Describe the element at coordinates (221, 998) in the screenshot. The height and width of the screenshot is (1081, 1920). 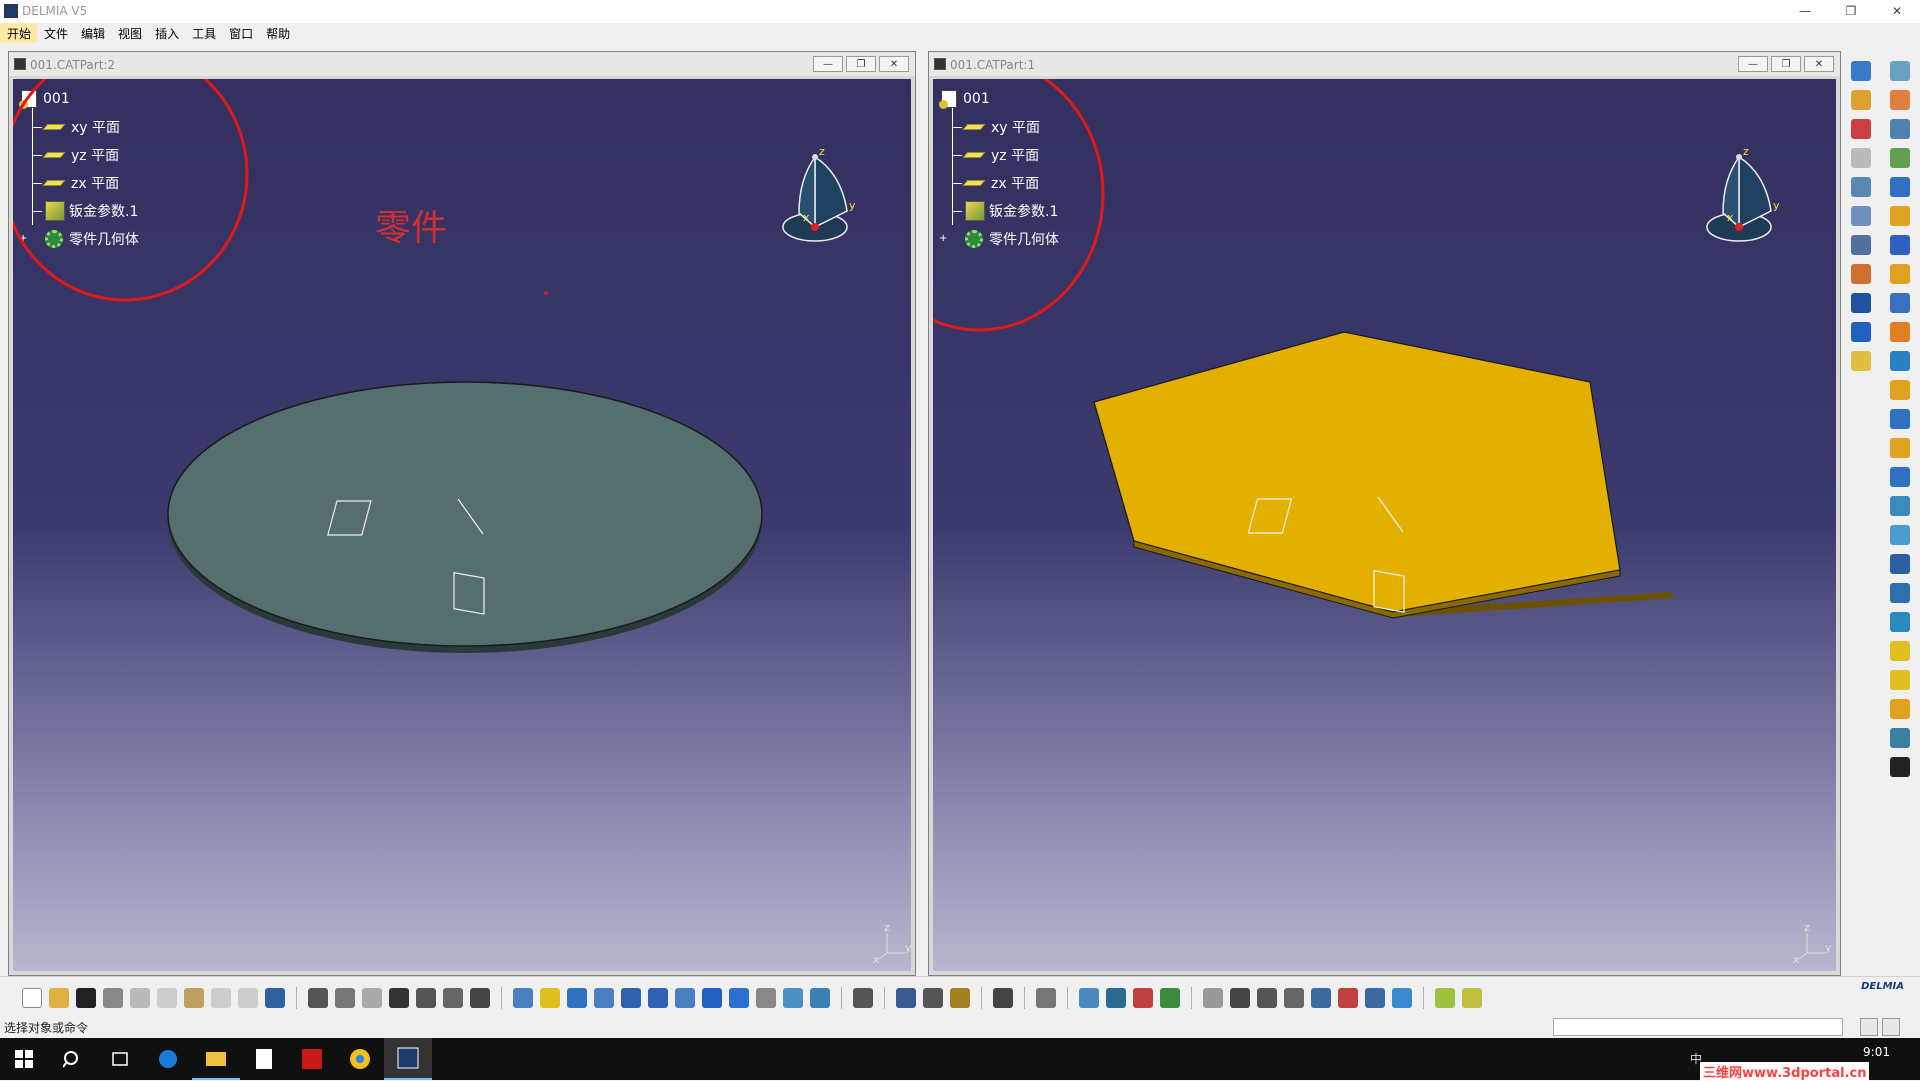
I see `undo-icon` at that location.